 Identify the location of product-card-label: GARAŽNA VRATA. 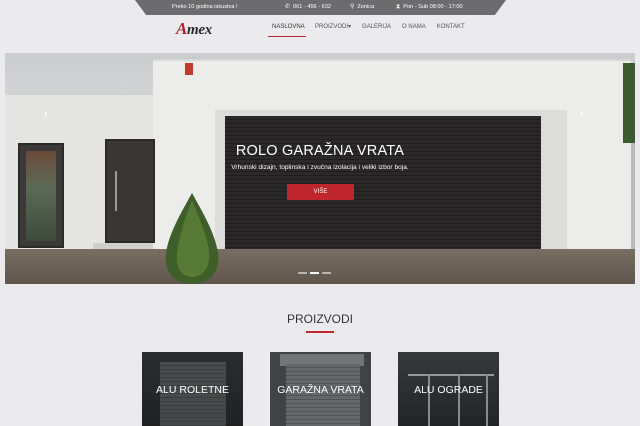
(320, 390).